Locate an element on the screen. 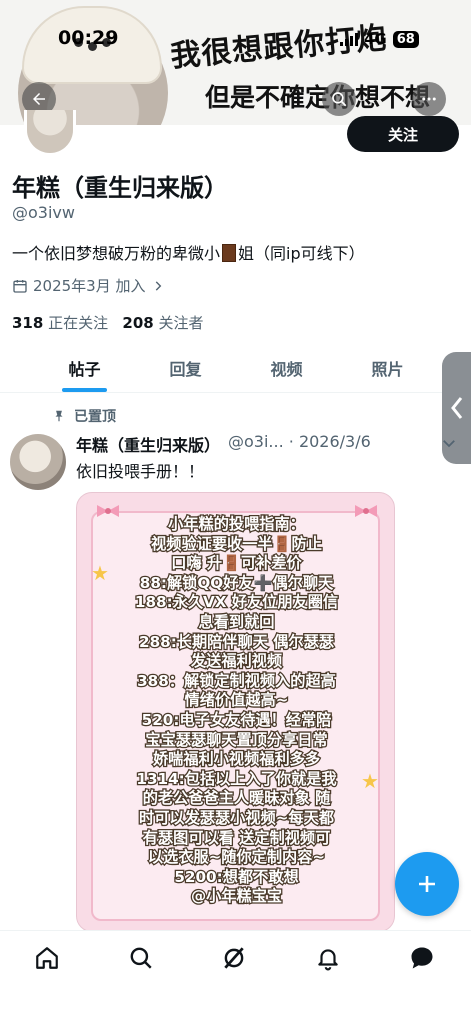 Image resolution: width=471 pixels, height=1024 pixels. image-text-line: 1314:包括以上入了你就是我 is located at coordinates (236, 778).